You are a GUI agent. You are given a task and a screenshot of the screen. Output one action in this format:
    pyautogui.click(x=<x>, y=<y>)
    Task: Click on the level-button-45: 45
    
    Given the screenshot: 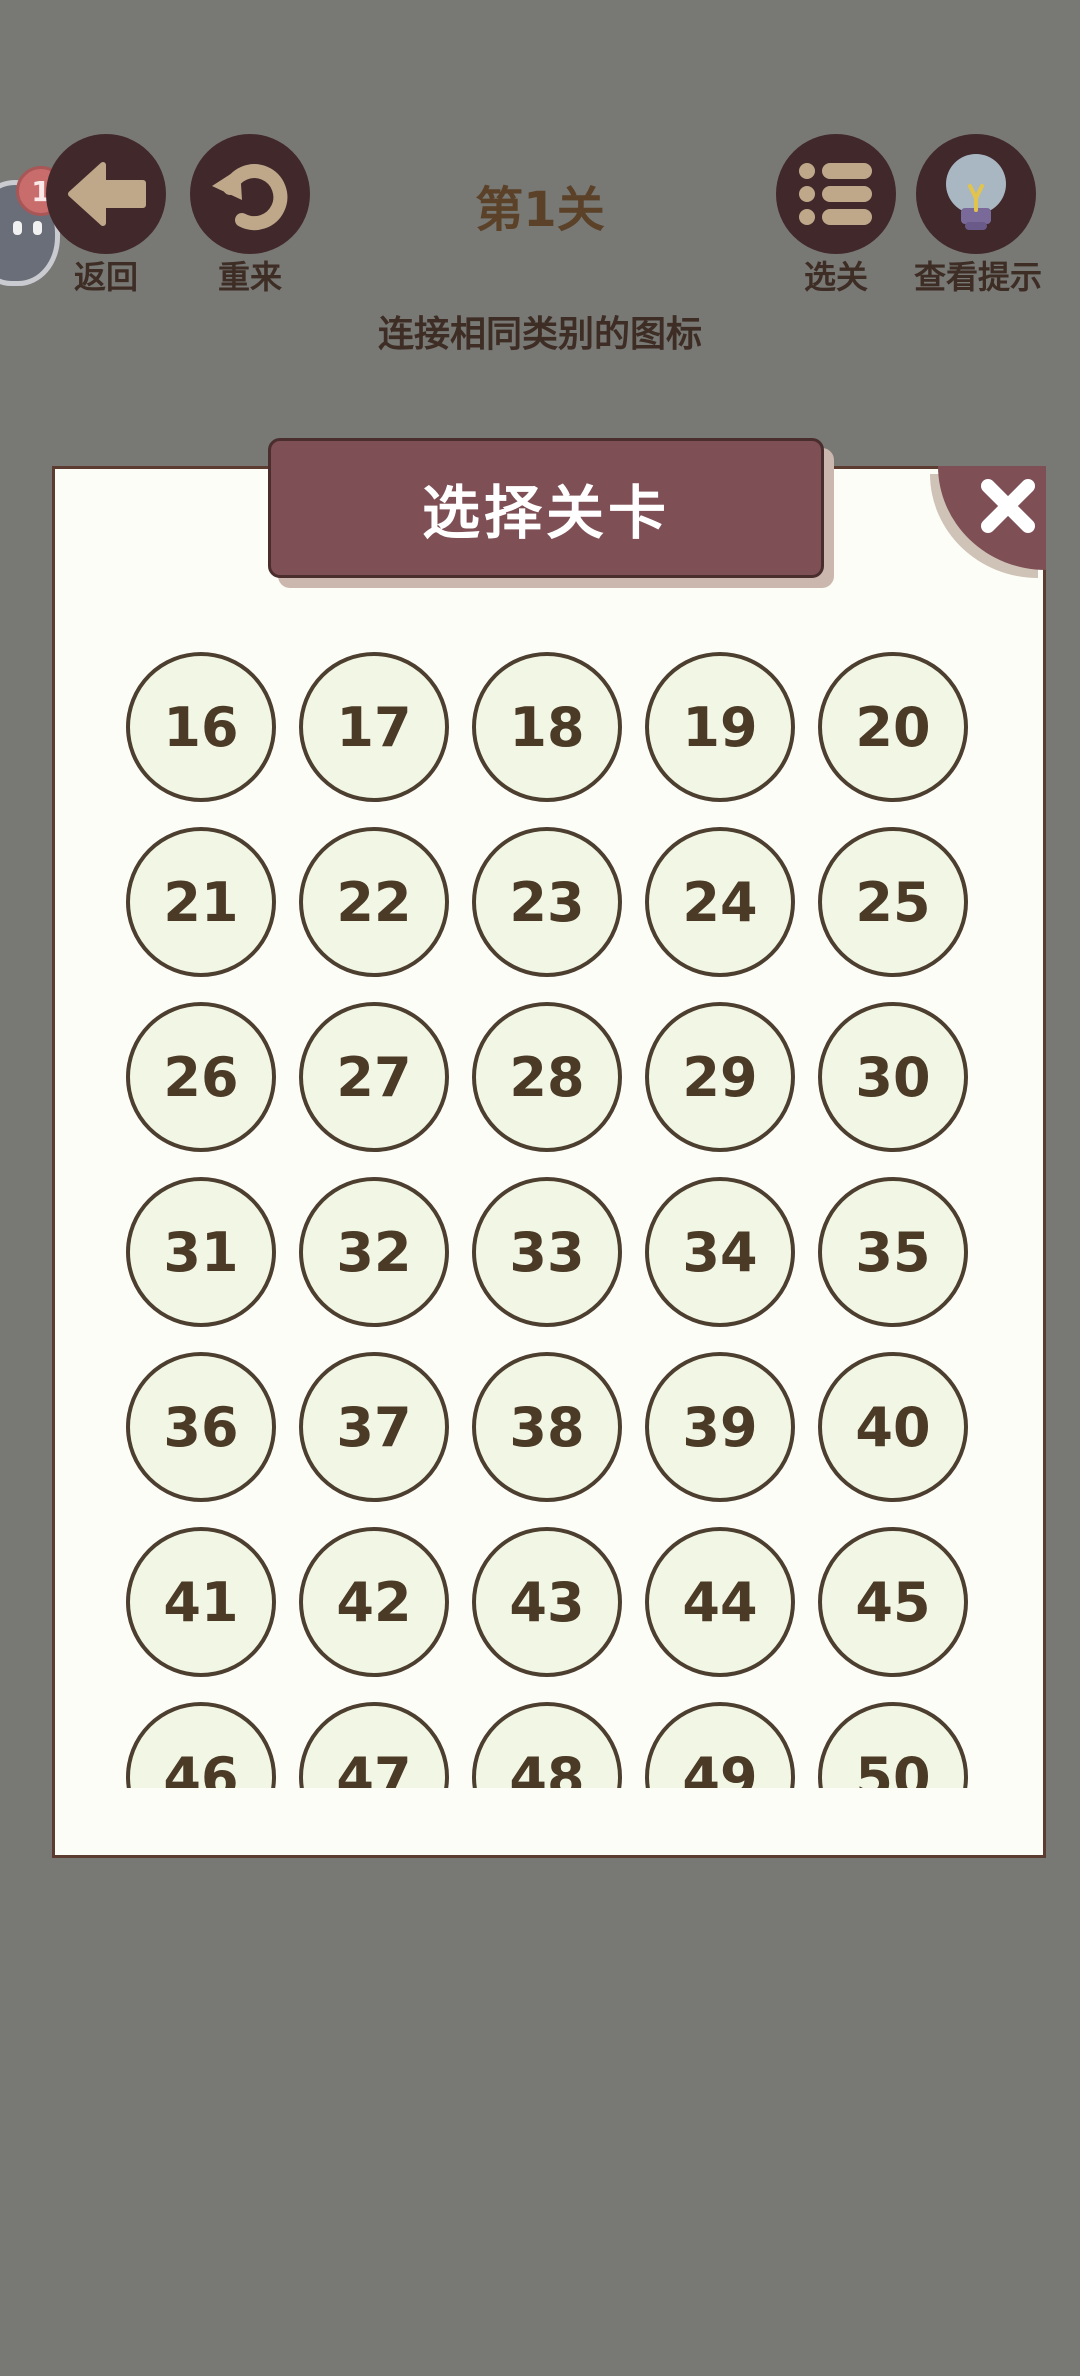 What is the action you would take?
    pyautogui.click(x=893, y=1602)
    